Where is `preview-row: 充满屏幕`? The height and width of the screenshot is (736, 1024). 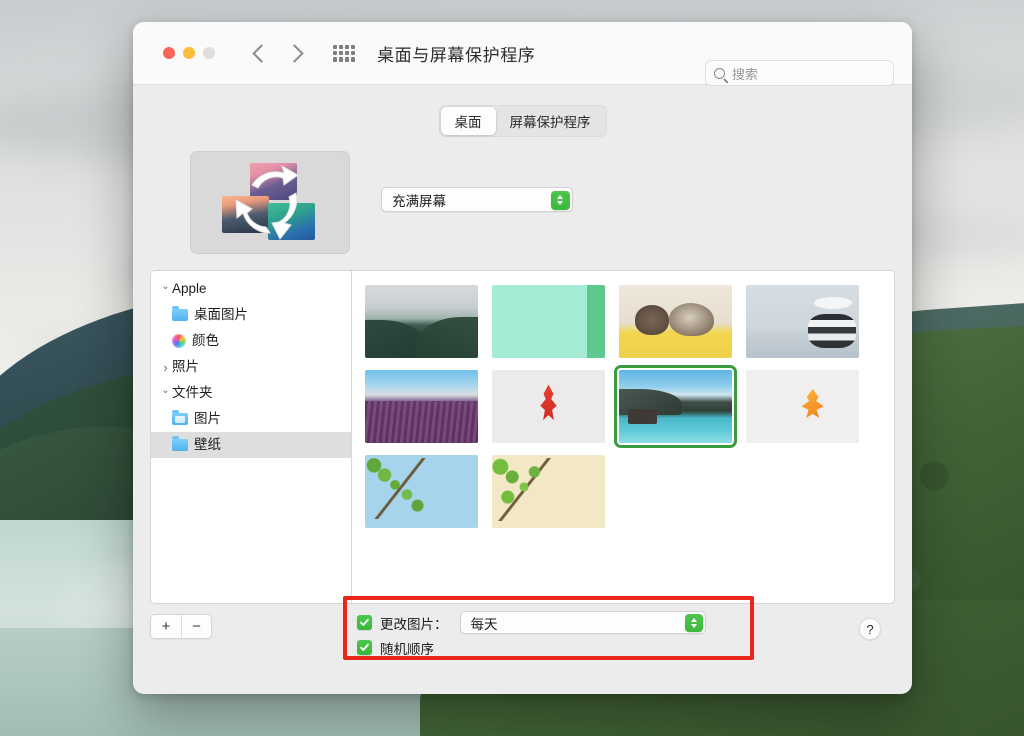 preview-row: 充满屏幕 is located at coordinates (522, 195).